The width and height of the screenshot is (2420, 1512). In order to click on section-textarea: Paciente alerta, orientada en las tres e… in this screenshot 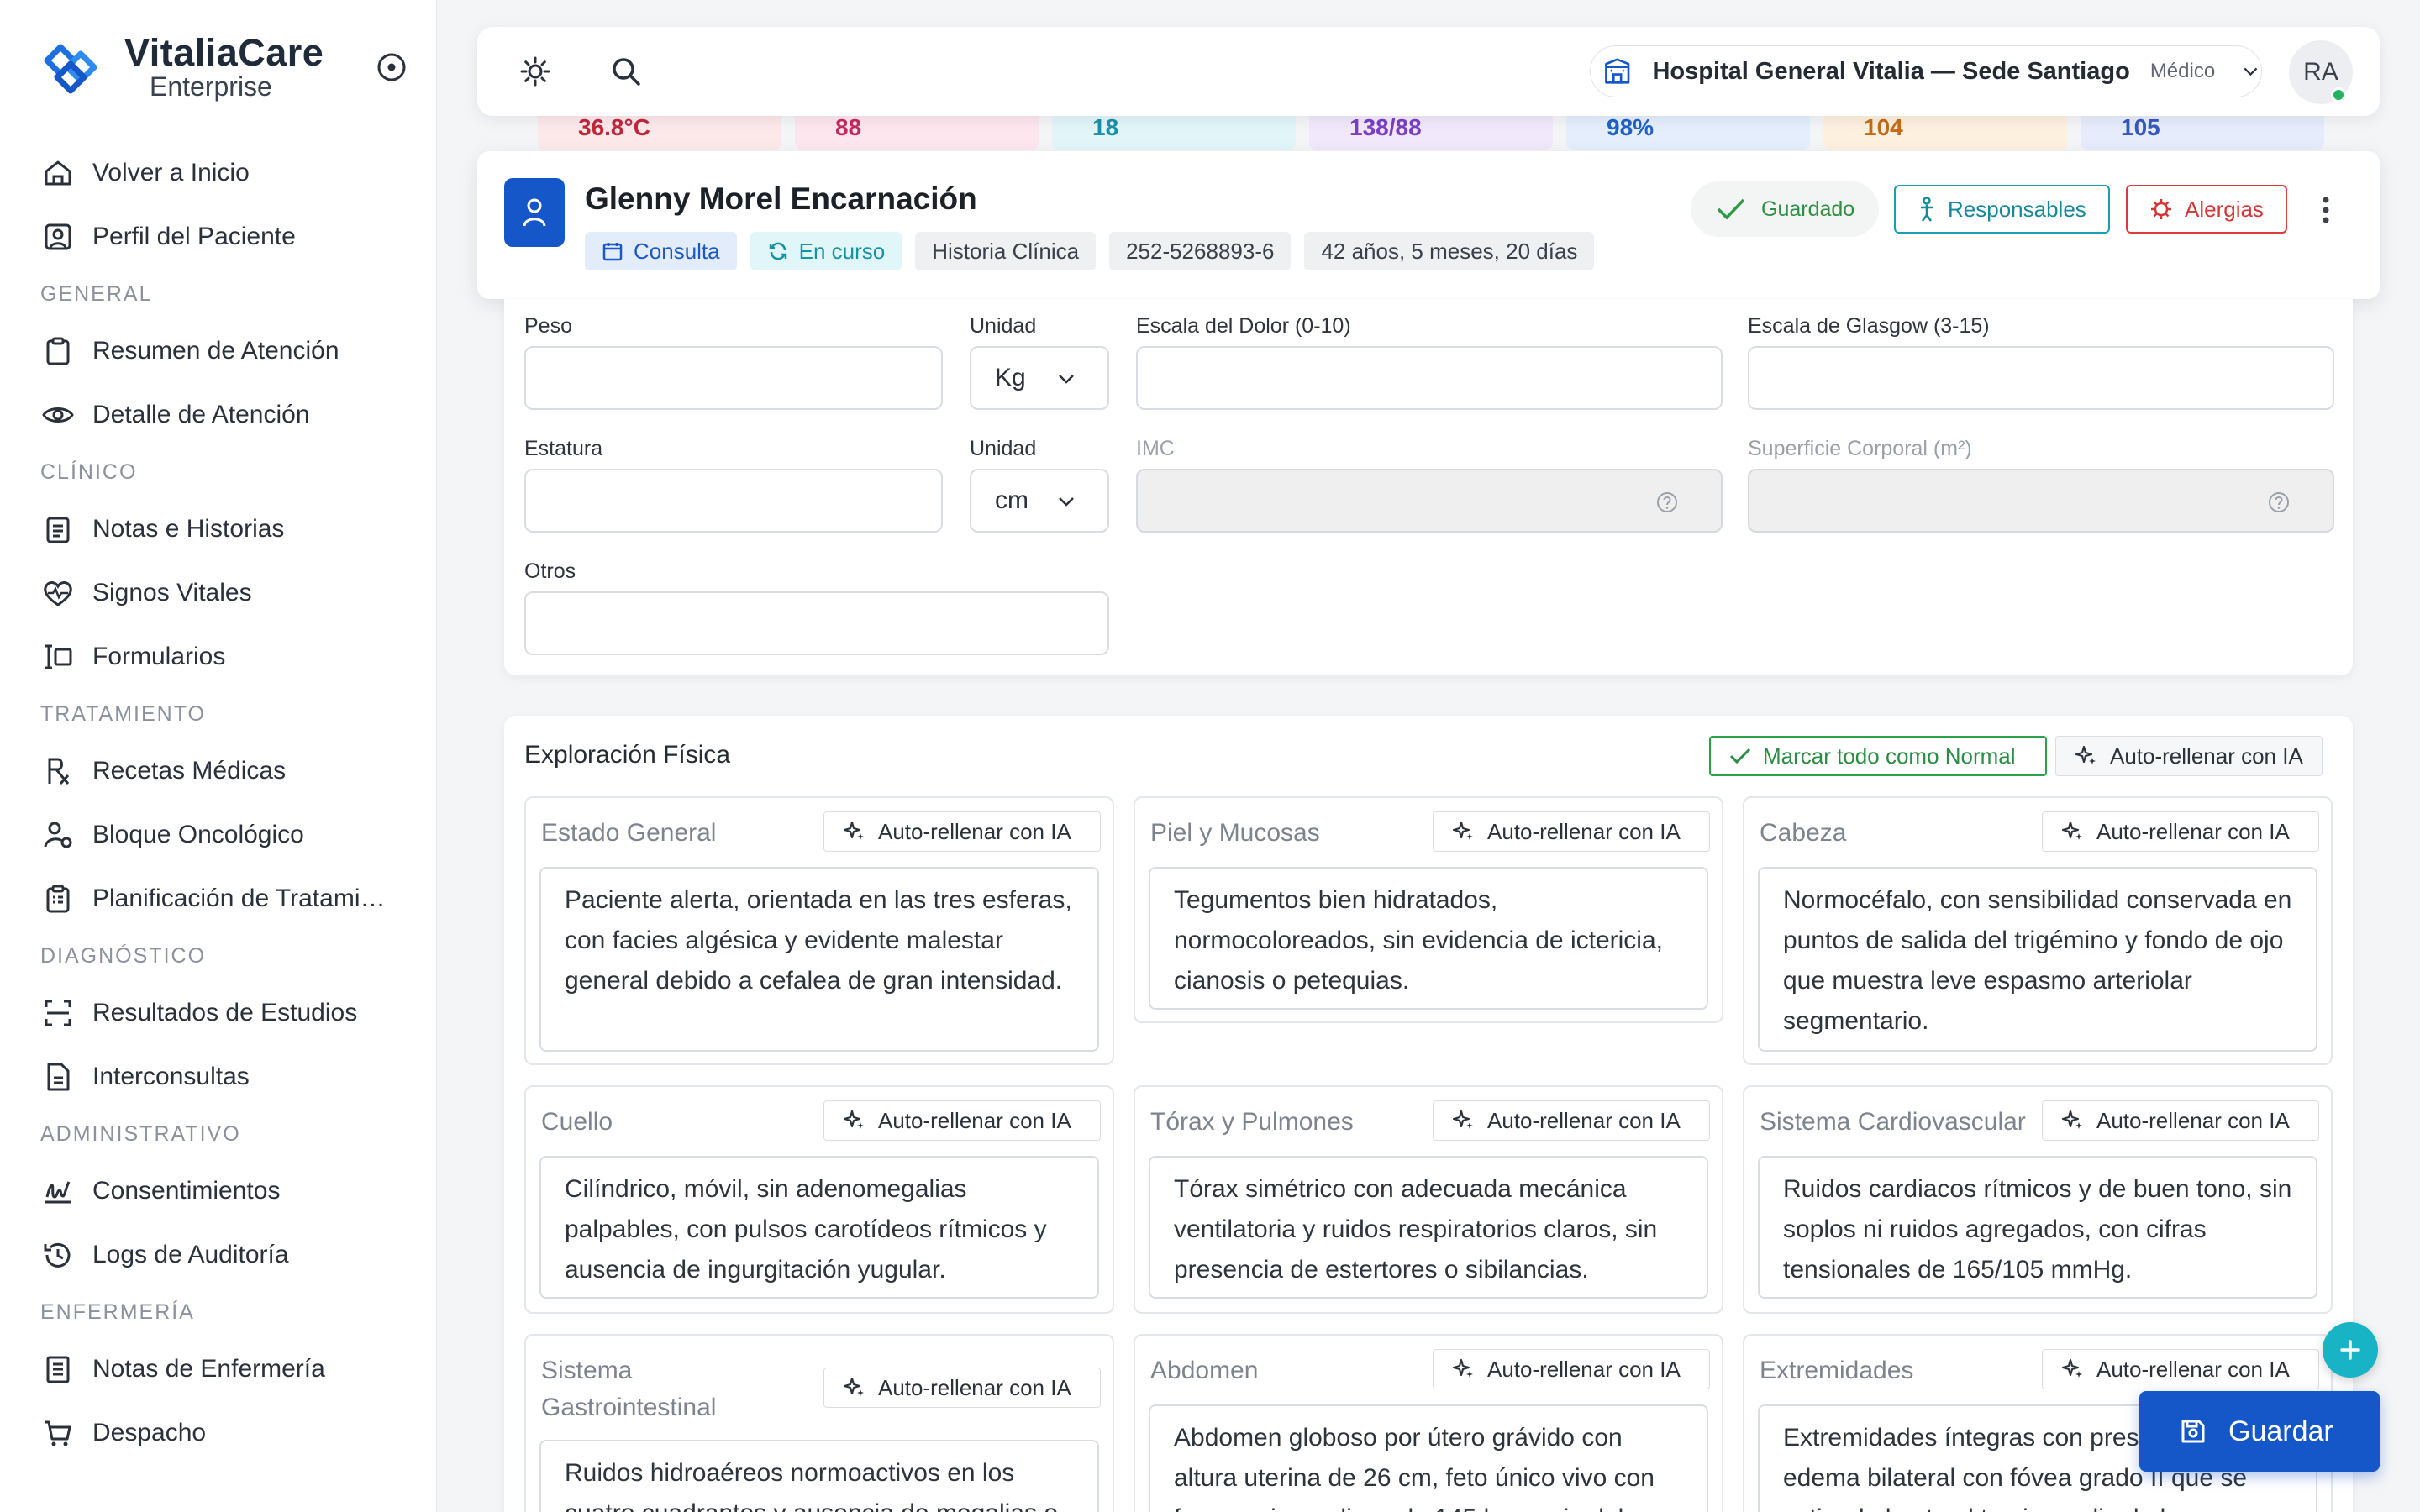, I will do `click(819, 959)`.